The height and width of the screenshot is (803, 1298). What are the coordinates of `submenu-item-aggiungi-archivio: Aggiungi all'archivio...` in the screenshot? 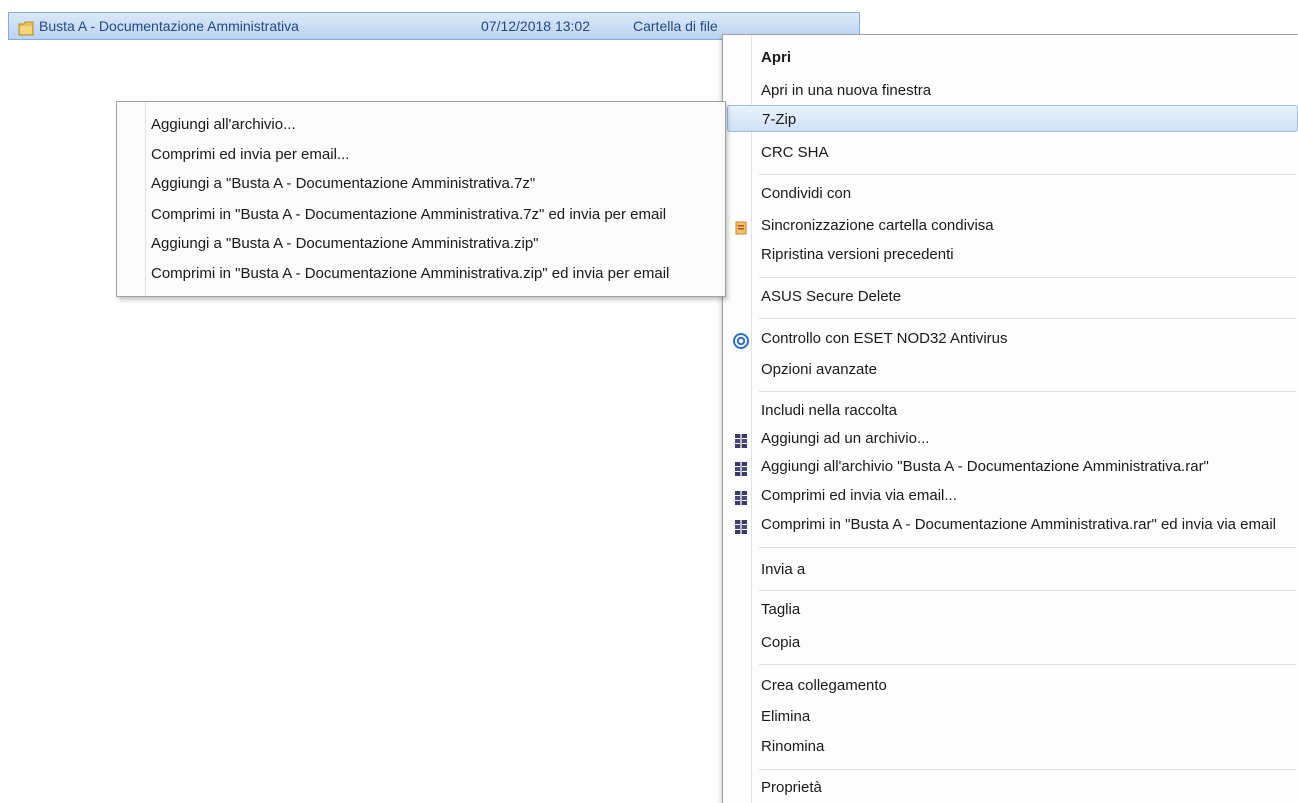 It's located at (223, 125).